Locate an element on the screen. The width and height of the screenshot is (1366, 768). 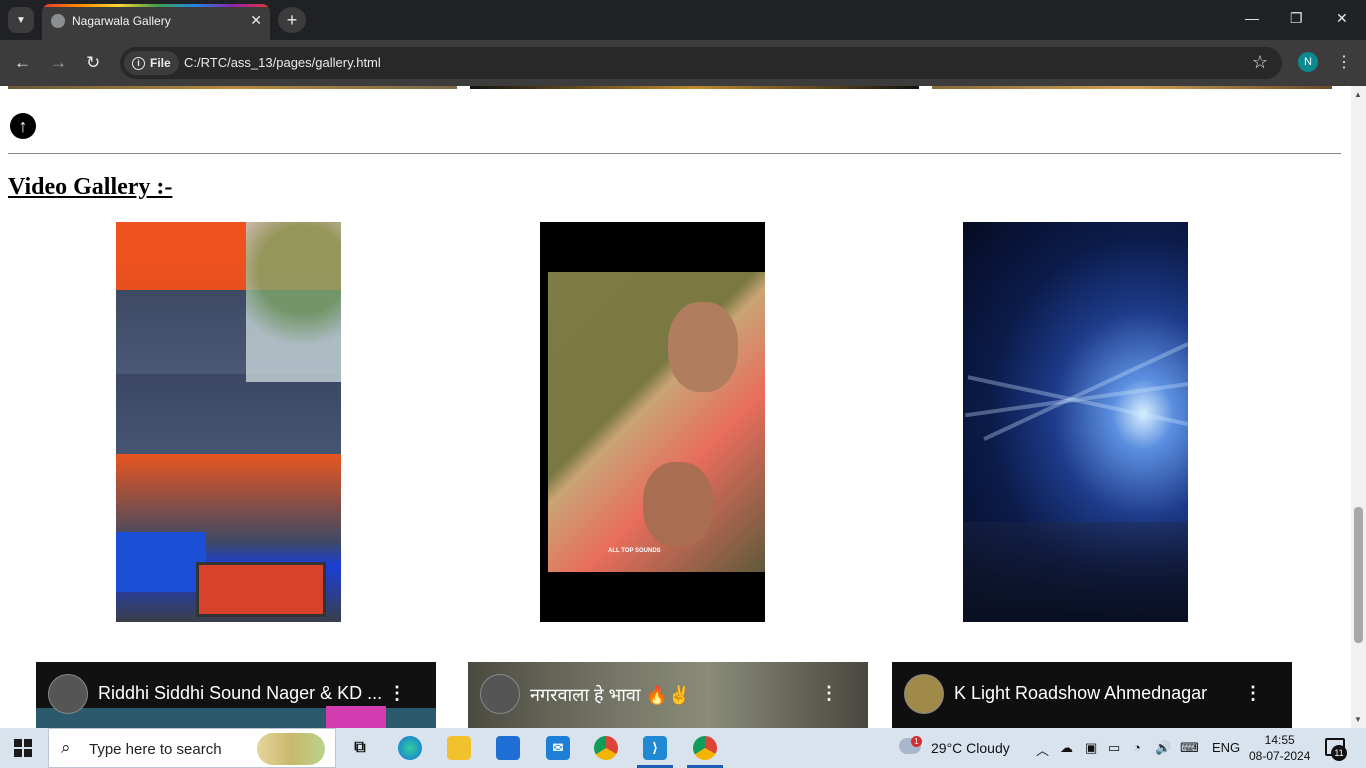
site-info-chip: i File is located at coordinates (151, 63).